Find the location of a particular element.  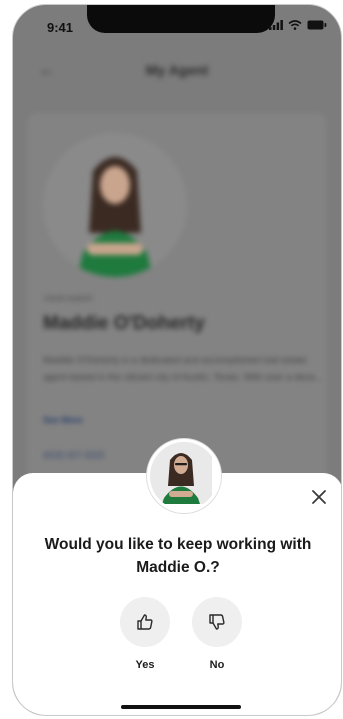

yes-label: Yes is located at coordinates (145, 665).